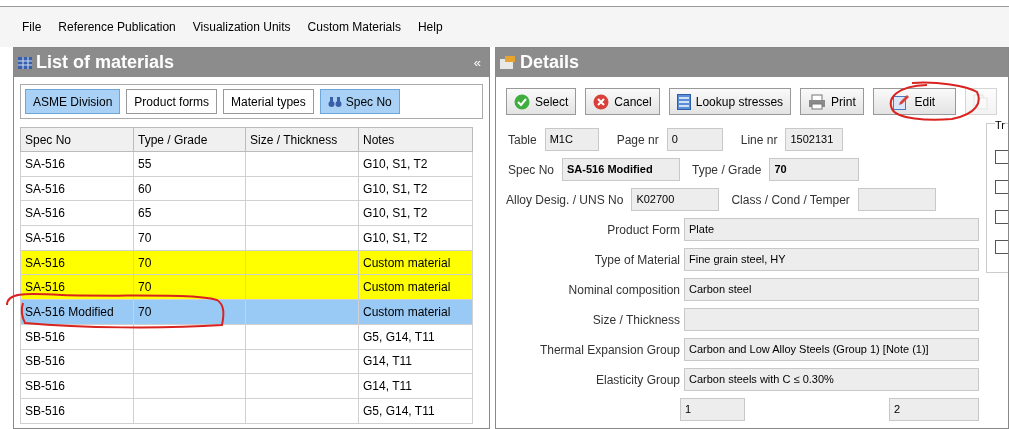 The width and height of the screenshot is (1009, 429). What do you see at coordinates (189, 188) in the screenshot?
I see `table-cell: 60` at bounding box center [189, 188].